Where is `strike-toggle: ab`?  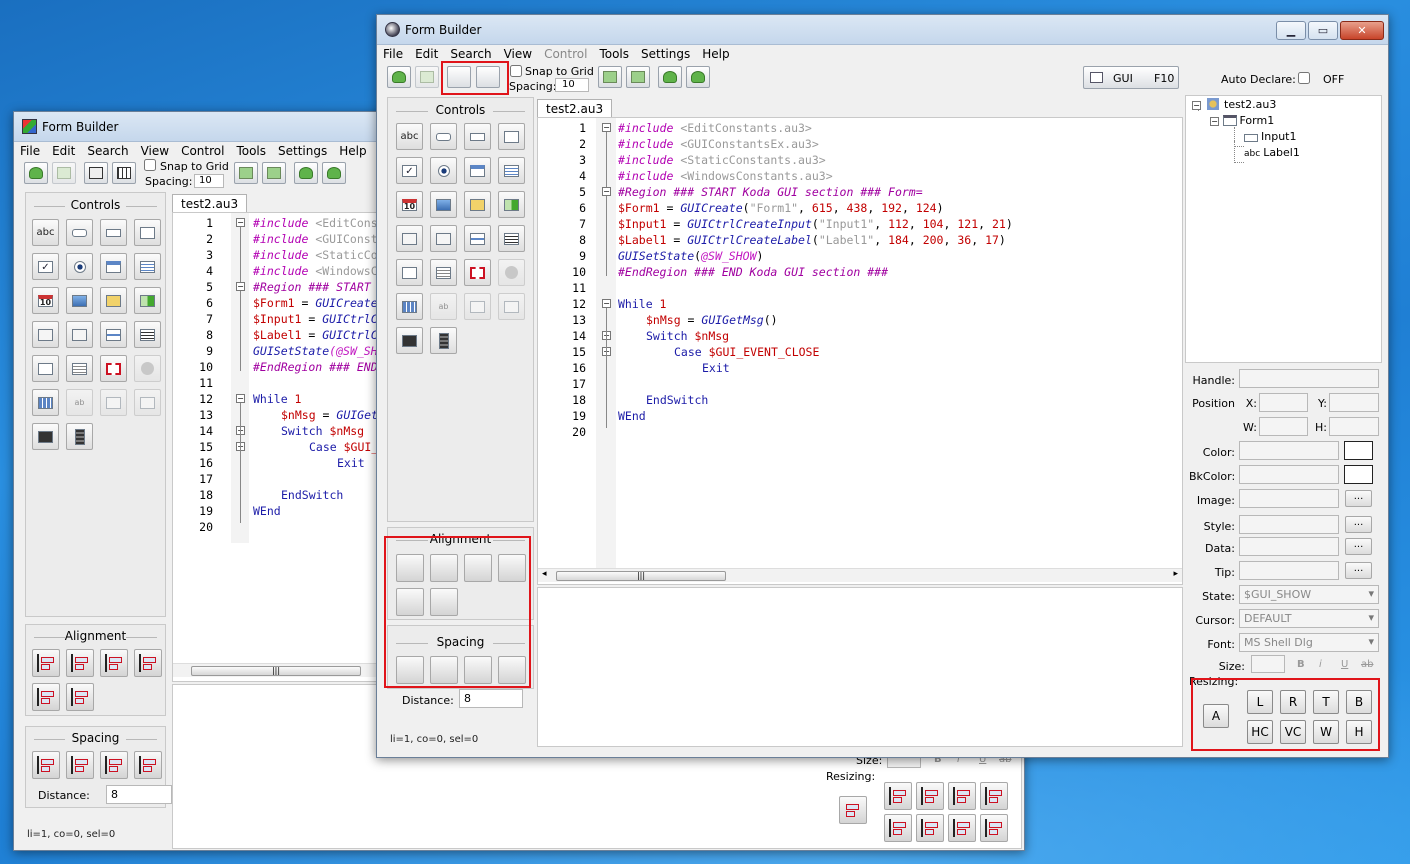 strike-toggle: ab is located at coordinates (1367, 664).